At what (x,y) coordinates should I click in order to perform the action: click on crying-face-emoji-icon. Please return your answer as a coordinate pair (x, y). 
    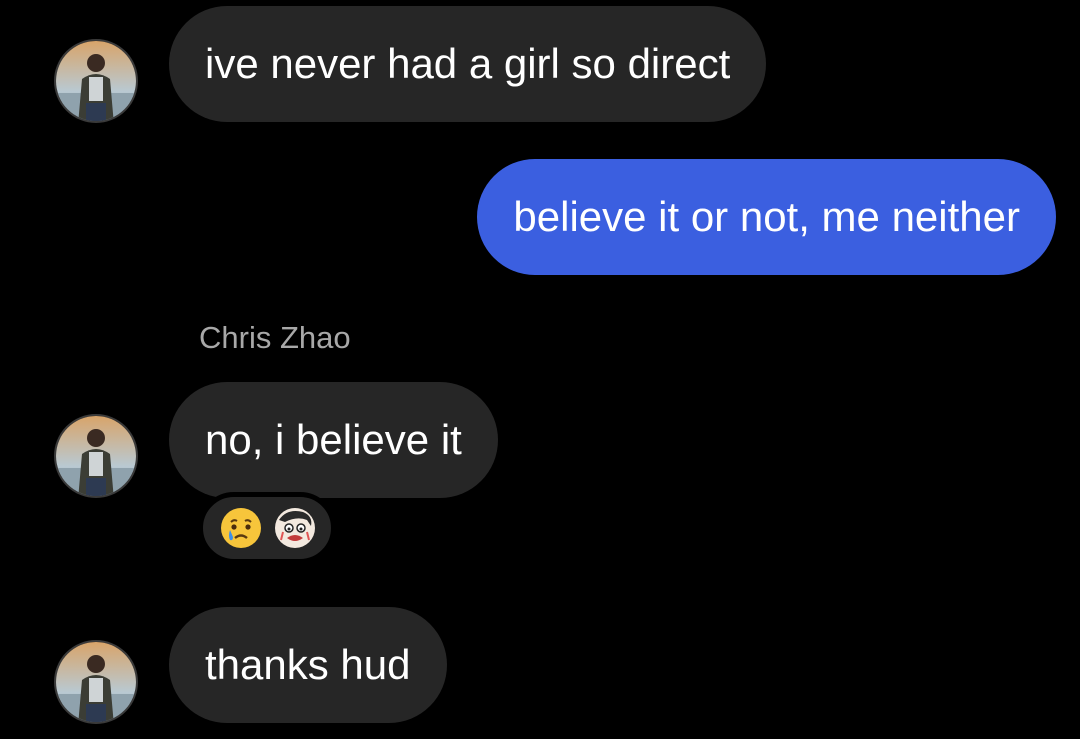
    Looking at the image, I should click on (241, 528).